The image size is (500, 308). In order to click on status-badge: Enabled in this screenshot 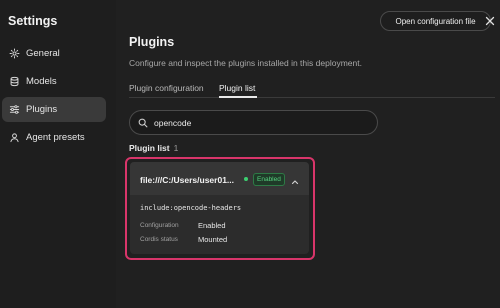, I will do `click(269, 179)`.